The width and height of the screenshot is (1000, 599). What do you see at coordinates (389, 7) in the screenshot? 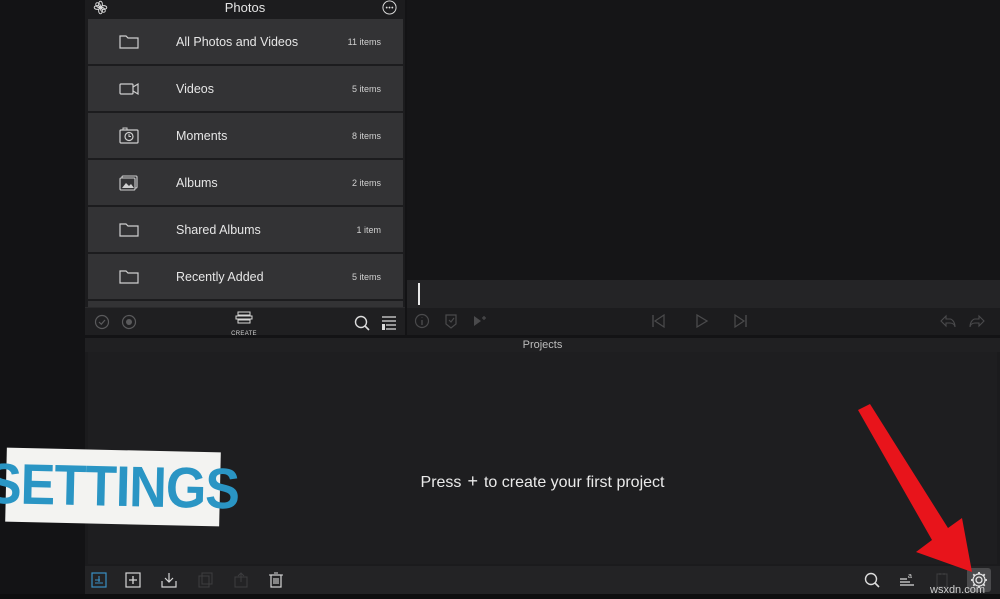
I see `more-options-icon` at bounding box center [389, 7].